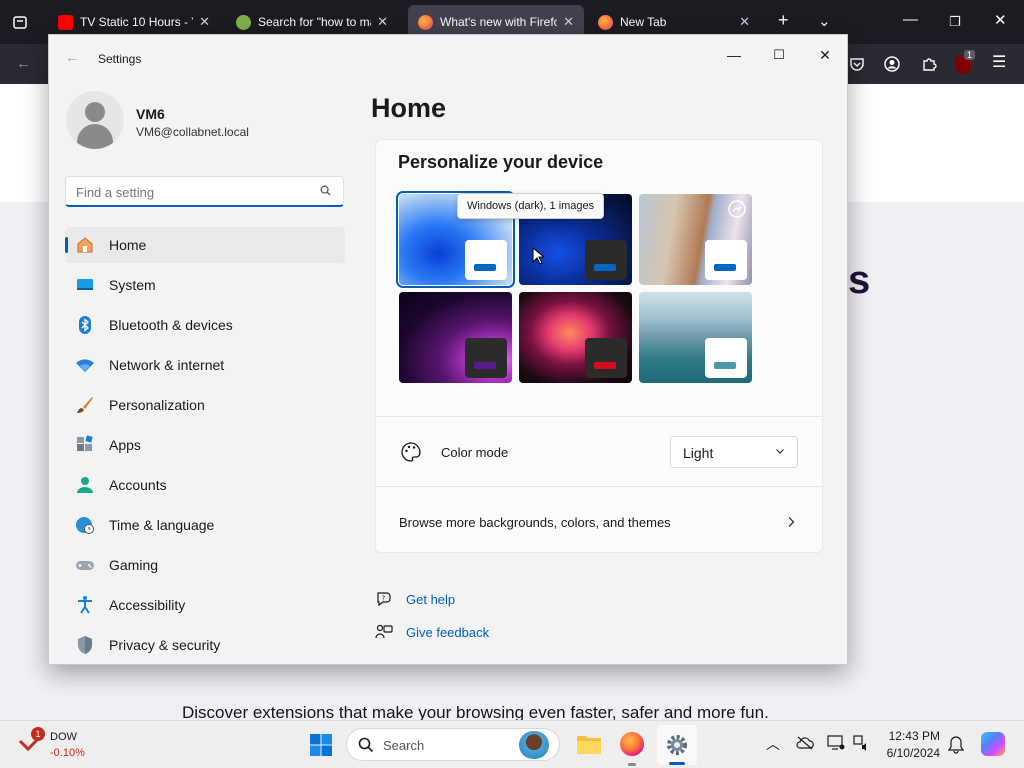 Image resolution: width=1024 pixels, height=768 pixels. I want to click on nav-item-label: Gaming, so click(134, 565).